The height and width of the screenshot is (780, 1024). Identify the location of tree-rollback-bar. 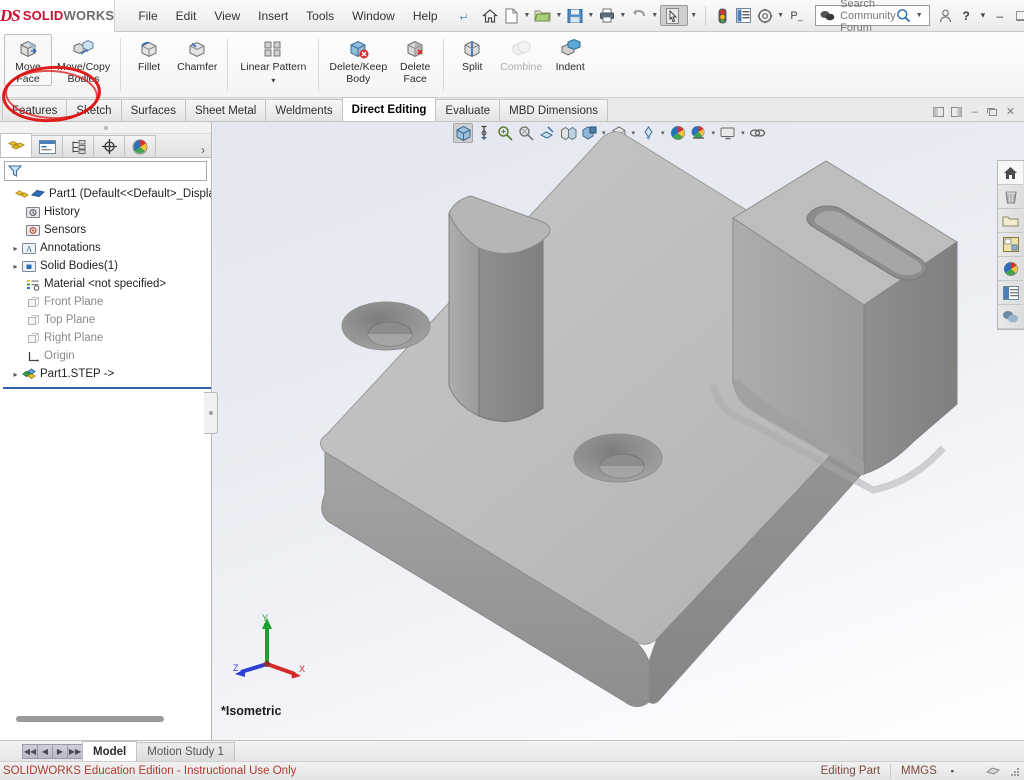
(107, 388).